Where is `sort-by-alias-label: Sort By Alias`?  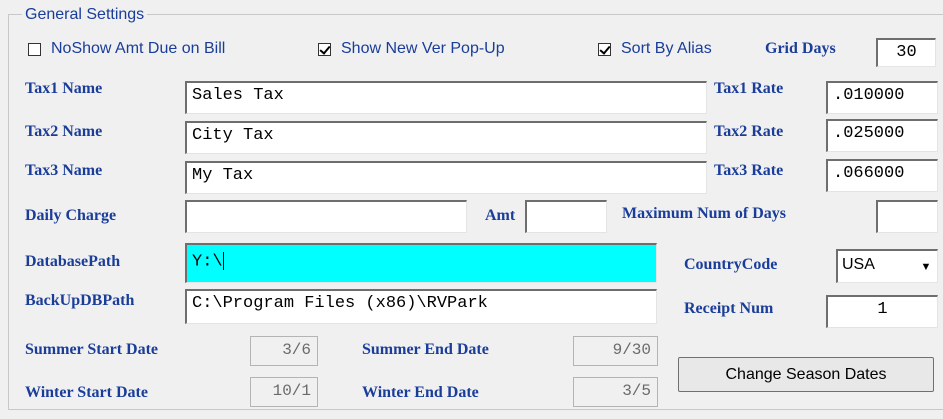 sort-by-alias-label: Sort By Alias is located at coordinates (666, 48).